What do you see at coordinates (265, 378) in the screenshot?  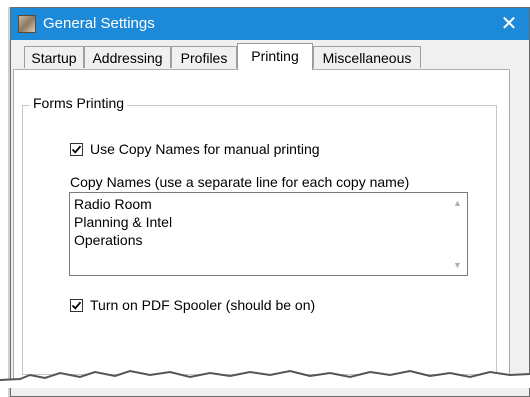 I see `torn-edge` at bounding box center [265, 378].